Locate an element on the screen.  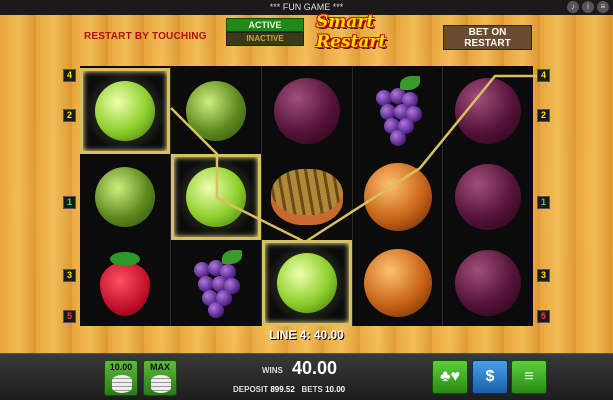
toggle-inactive-option: INACTIVE is located at coordinates (265, 39).